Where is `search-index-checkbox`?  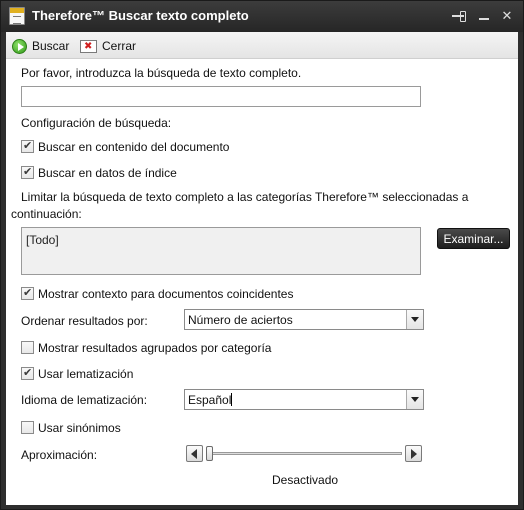 search-index-checkbox is located at coordinates (27, 172).